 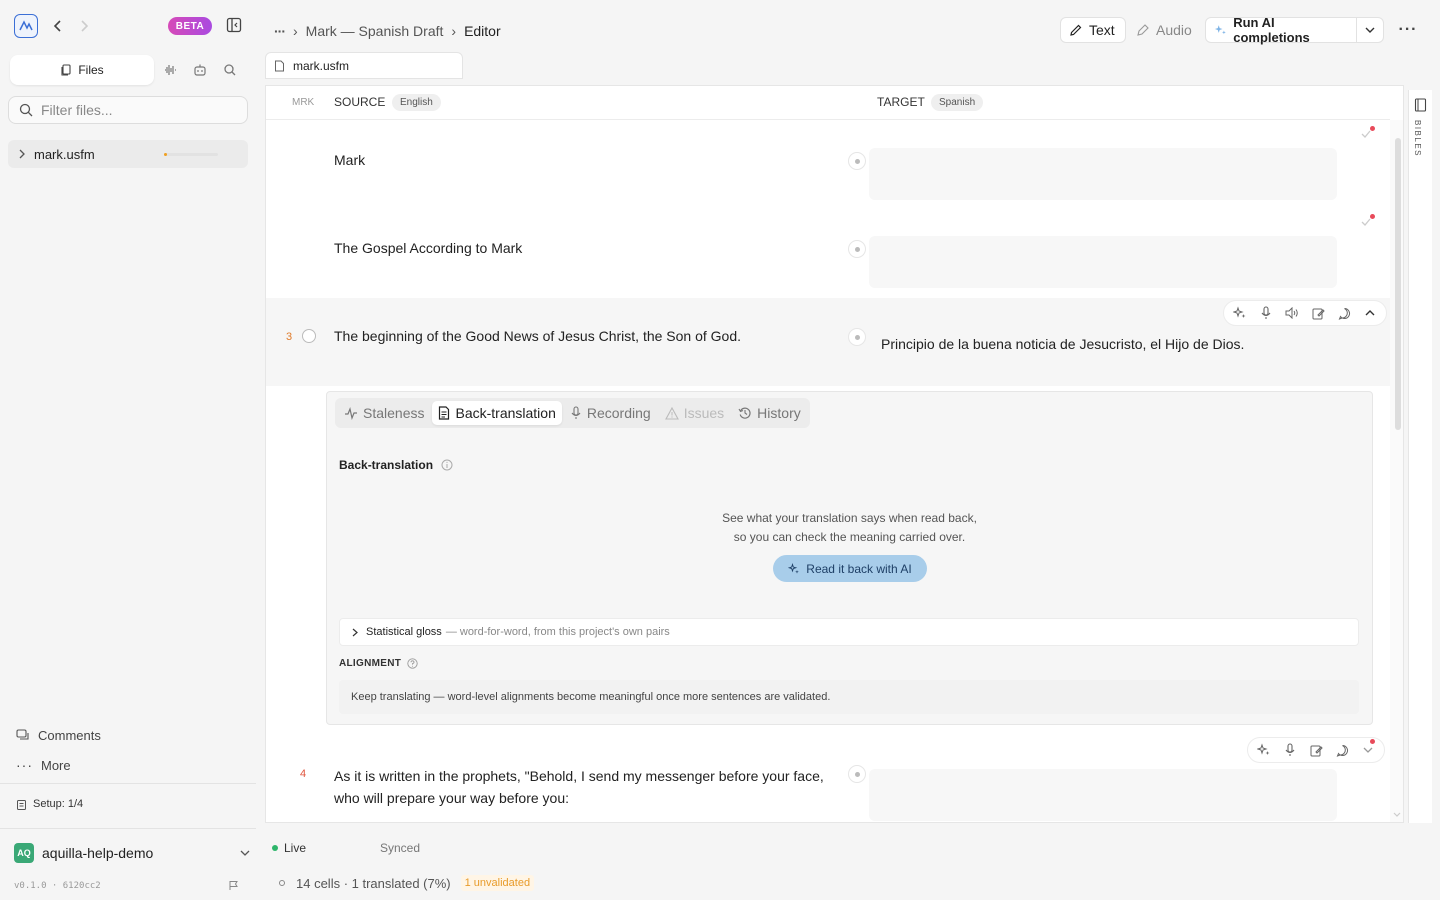 I want to click on target-lang-pill: Spanish, so click(x=957, y=102).